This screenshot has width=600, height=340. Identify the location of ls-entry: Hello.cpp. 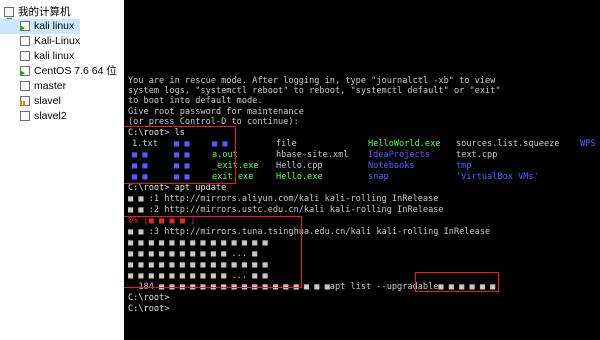
(299, 166).